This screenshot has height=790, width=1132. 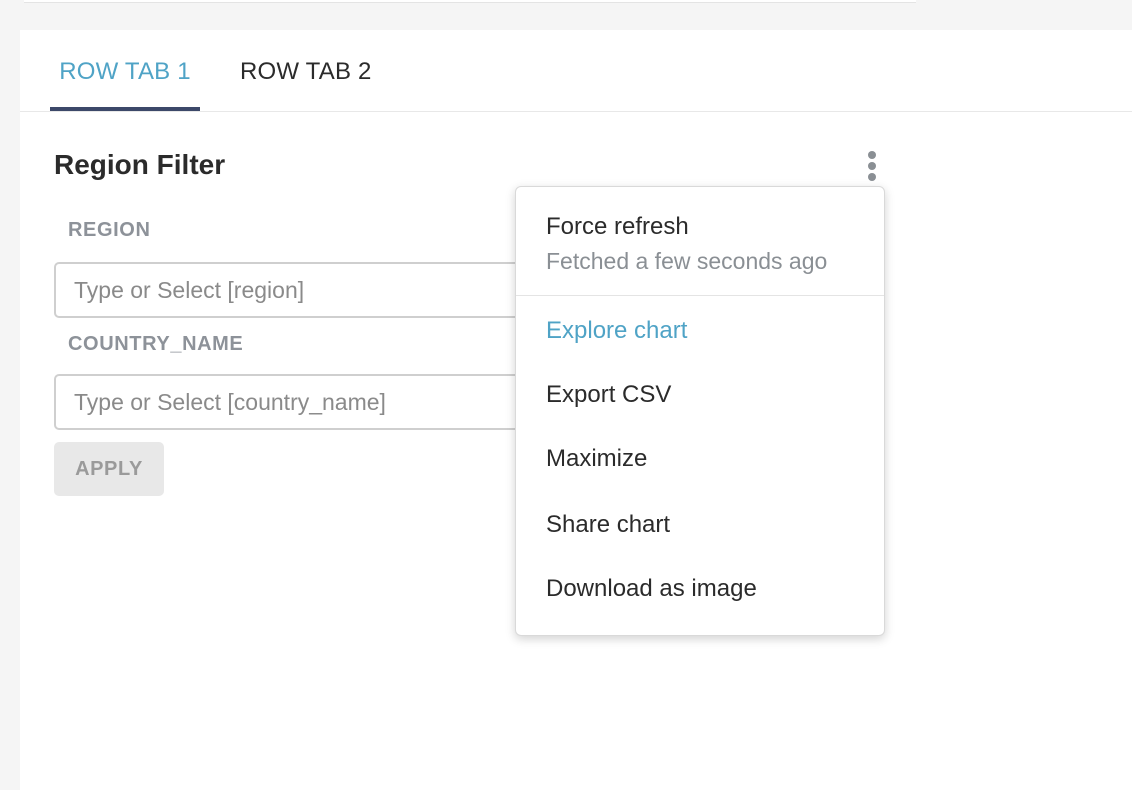 What do you see at coordinates (109, 230) in the screenshot?
I see `region-label: REGION` at bounding box center [109, 230].